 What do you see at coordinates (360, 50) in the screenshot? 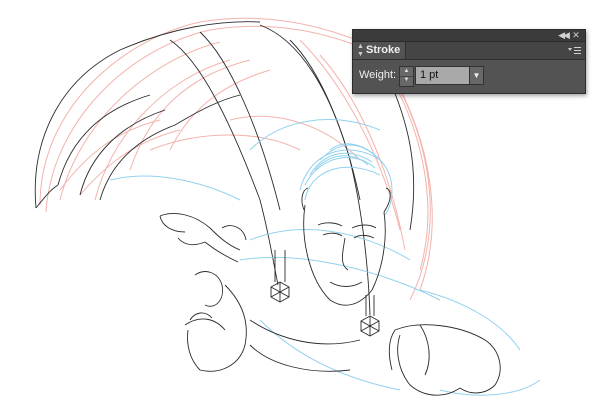
I see `expand-arrows-icon: ▲ ▼` at bounding box center [360, 50].